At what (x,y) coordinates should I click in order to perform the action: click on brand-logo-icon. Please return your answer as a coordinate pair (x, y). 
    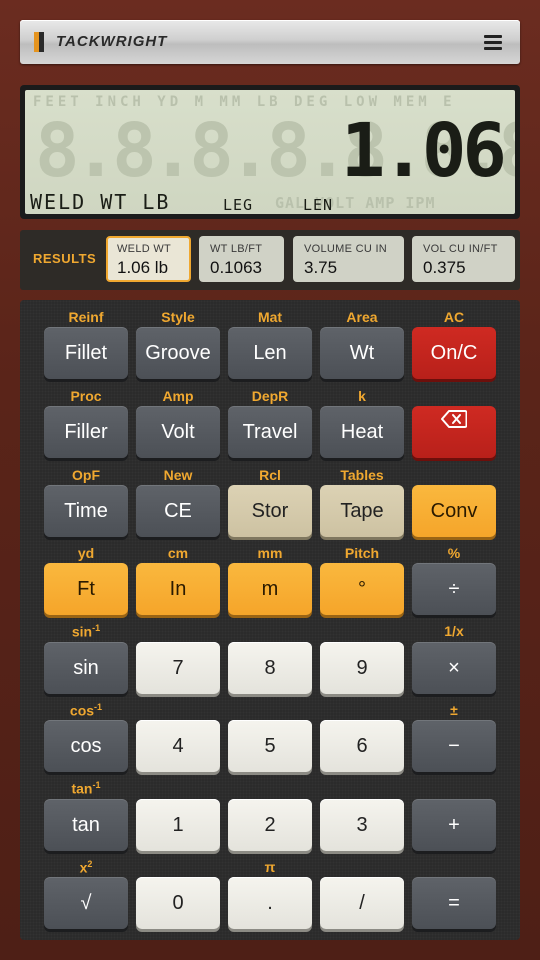
    Looking at the image, I should click on (39, 42).